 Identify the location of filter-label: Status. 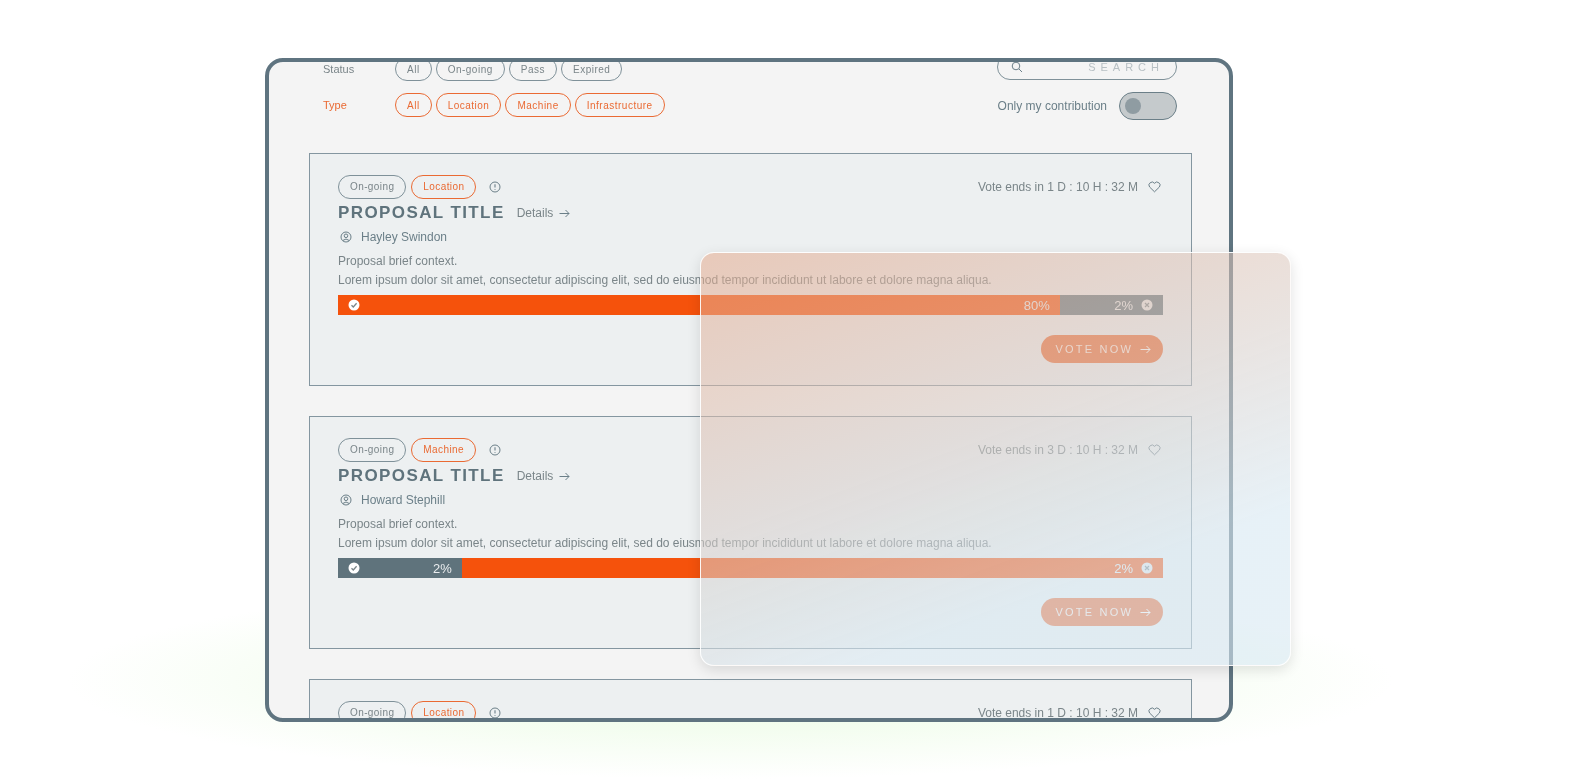
(339, 69).